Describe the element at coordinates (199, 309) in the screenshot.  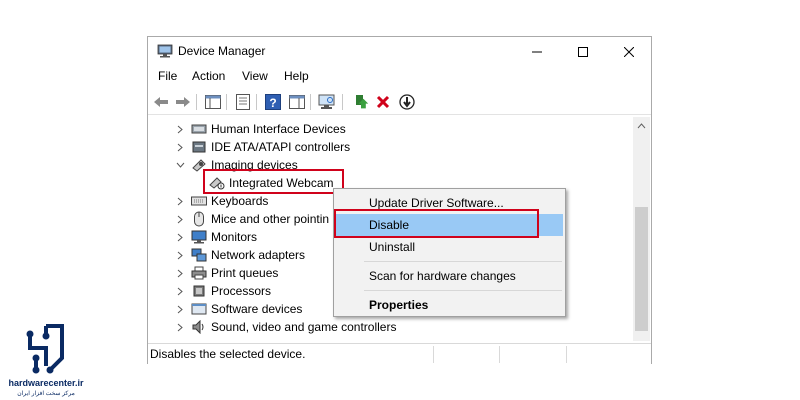
I see `software-icon` at that location.